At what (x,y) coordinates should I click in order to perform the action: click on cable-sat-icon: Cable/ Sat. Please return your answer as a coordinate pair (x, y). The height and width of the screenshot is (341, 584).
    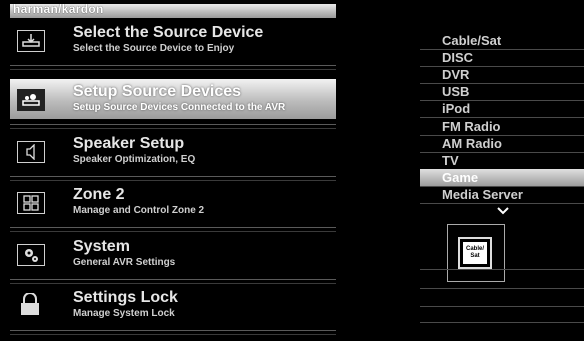
    Looking at the image, I should click on (475, 253).